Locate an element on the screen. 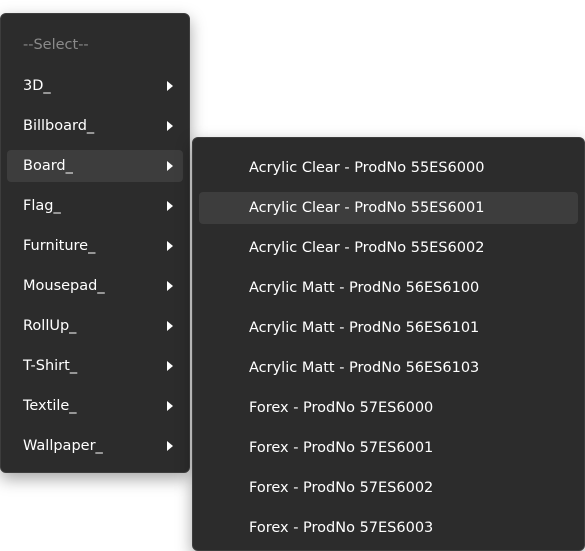 This screenshot has height=551, width=585. submenu-item-label: Forex - ProdNo 57ES6003 is located at coordinates (341, 528).